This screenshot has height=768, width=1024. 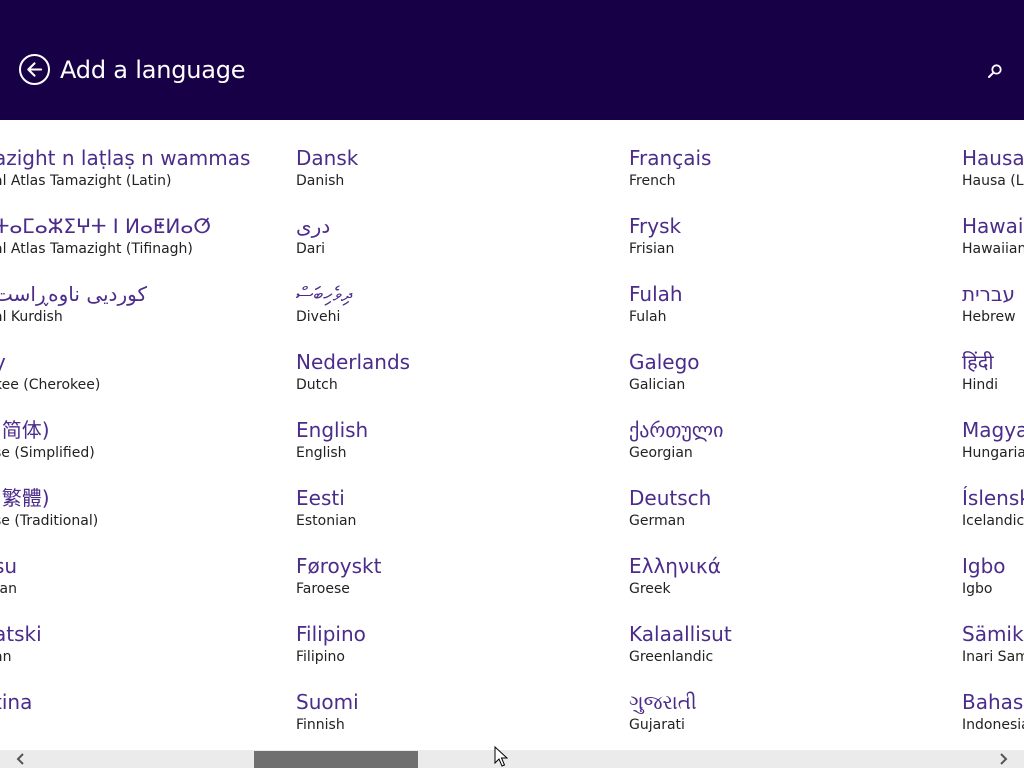 What do you see at coordinates (353, 362) in the screenshot?
I see `language-native-name: Nederlands` at bounding box center [353, 362].